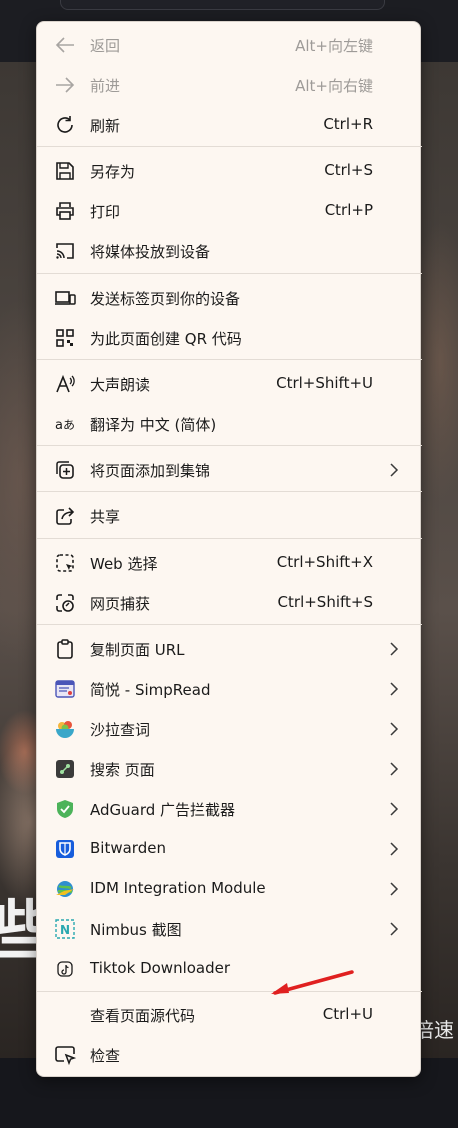 Image resolution: width=458 pixels, height=1128 pixels. Describe the element at coordinates (65, 769) in the screenshot. I see `search-extension-icon` at that location.